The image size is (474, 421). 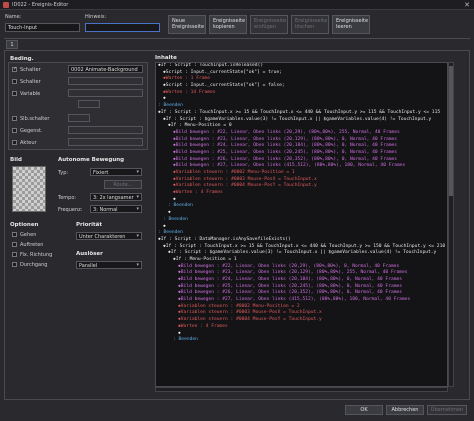 I want to click on switch1-label: Schalter, so click(x=30, y=70).